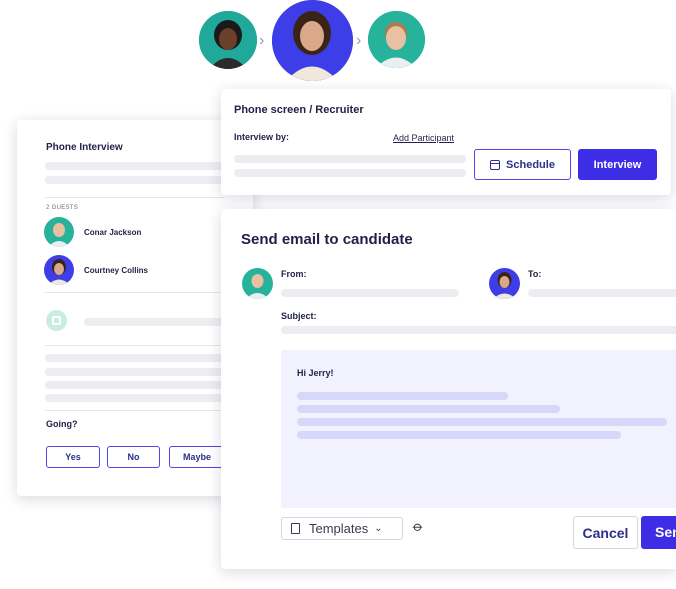  What do you see at coordinates (294, 274) in the screenshot?
I see `from-label: From:` at bounding box center [294, 274].